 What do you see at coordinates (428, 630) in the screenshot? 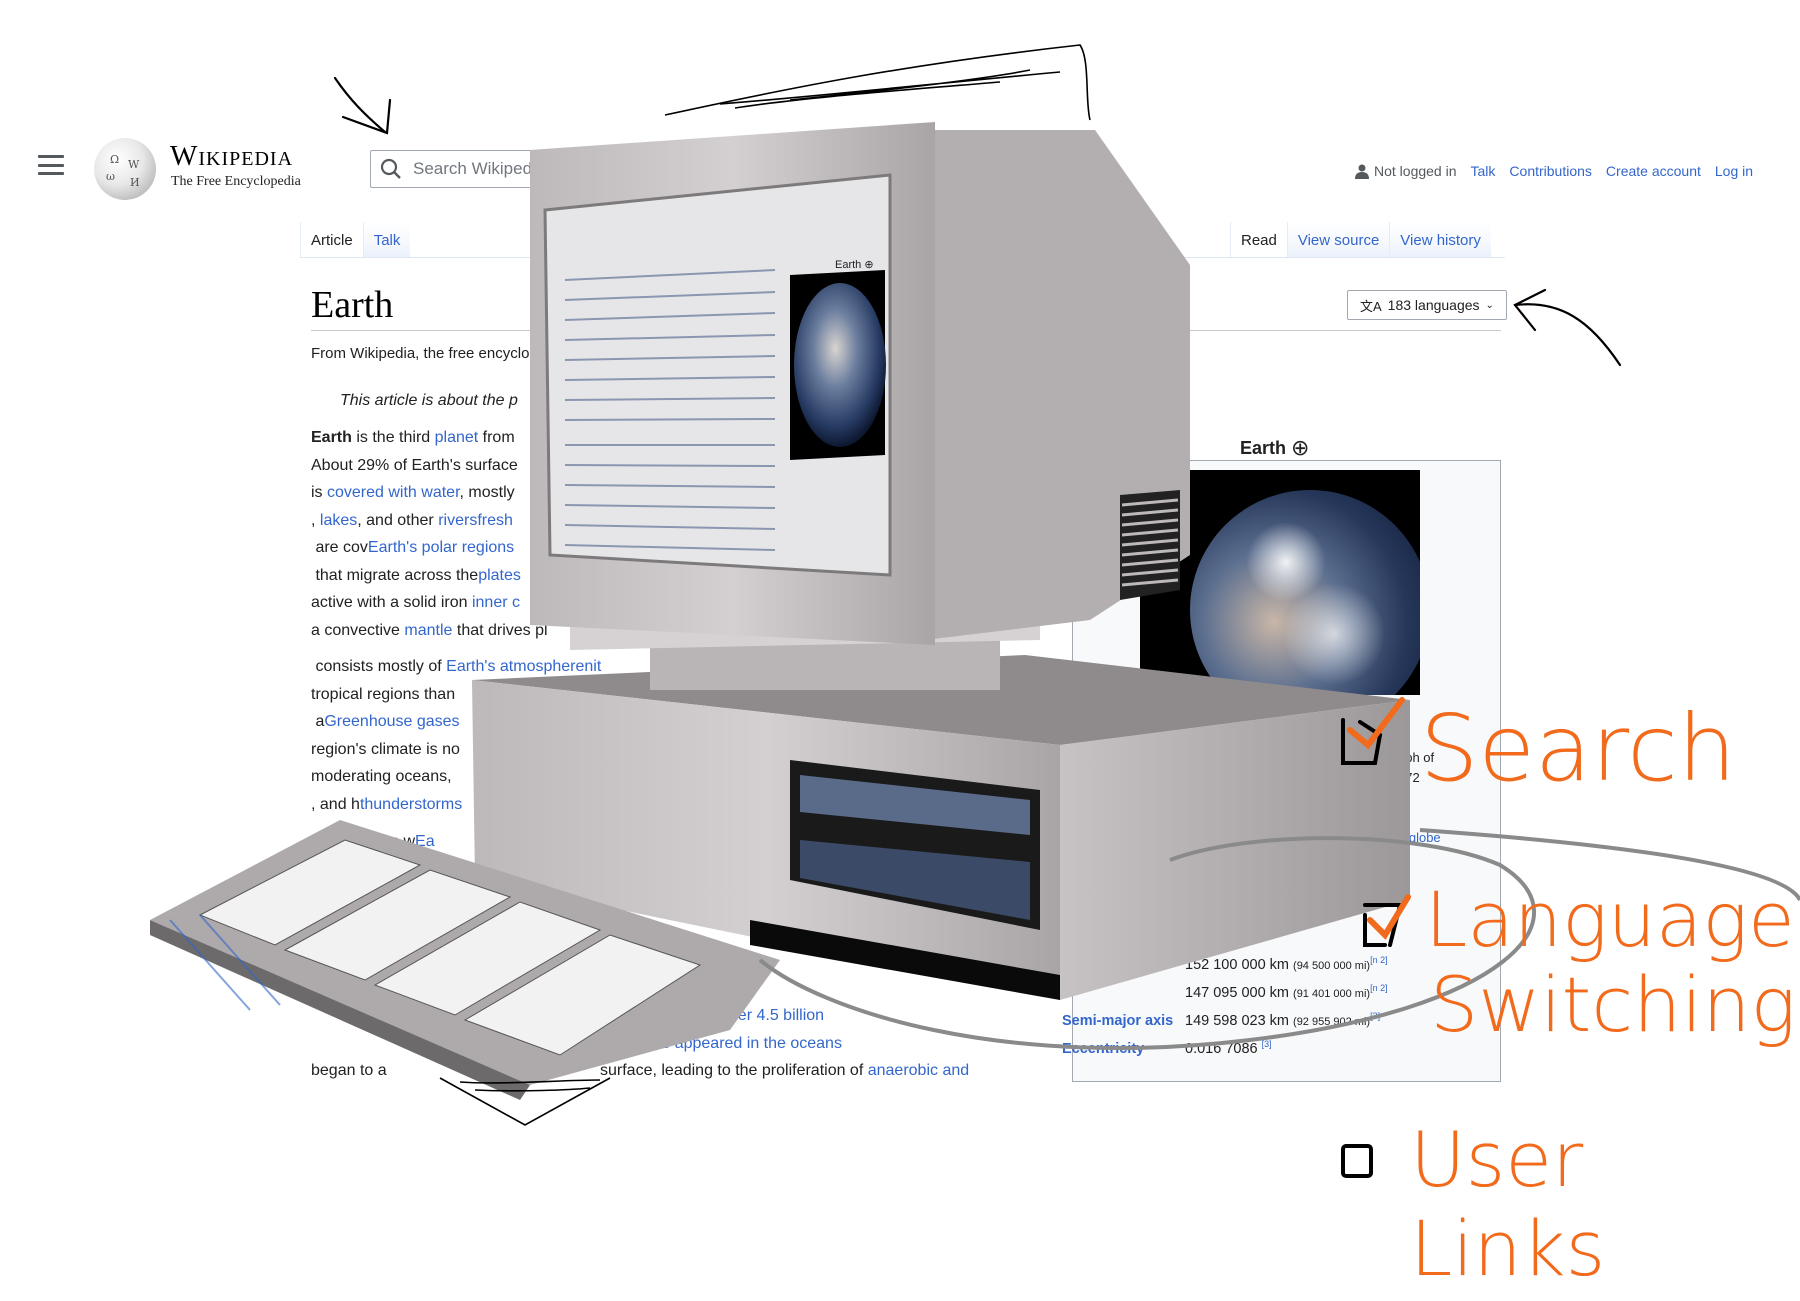
I see `article-link: mantle` at bounding box center [428, 630].